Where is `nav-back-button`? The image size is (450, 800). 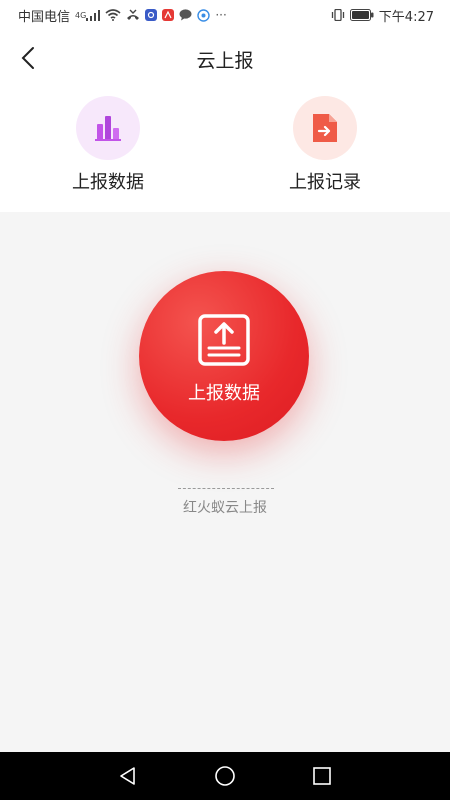
nav-back-button is located at coordinates (128, 776).